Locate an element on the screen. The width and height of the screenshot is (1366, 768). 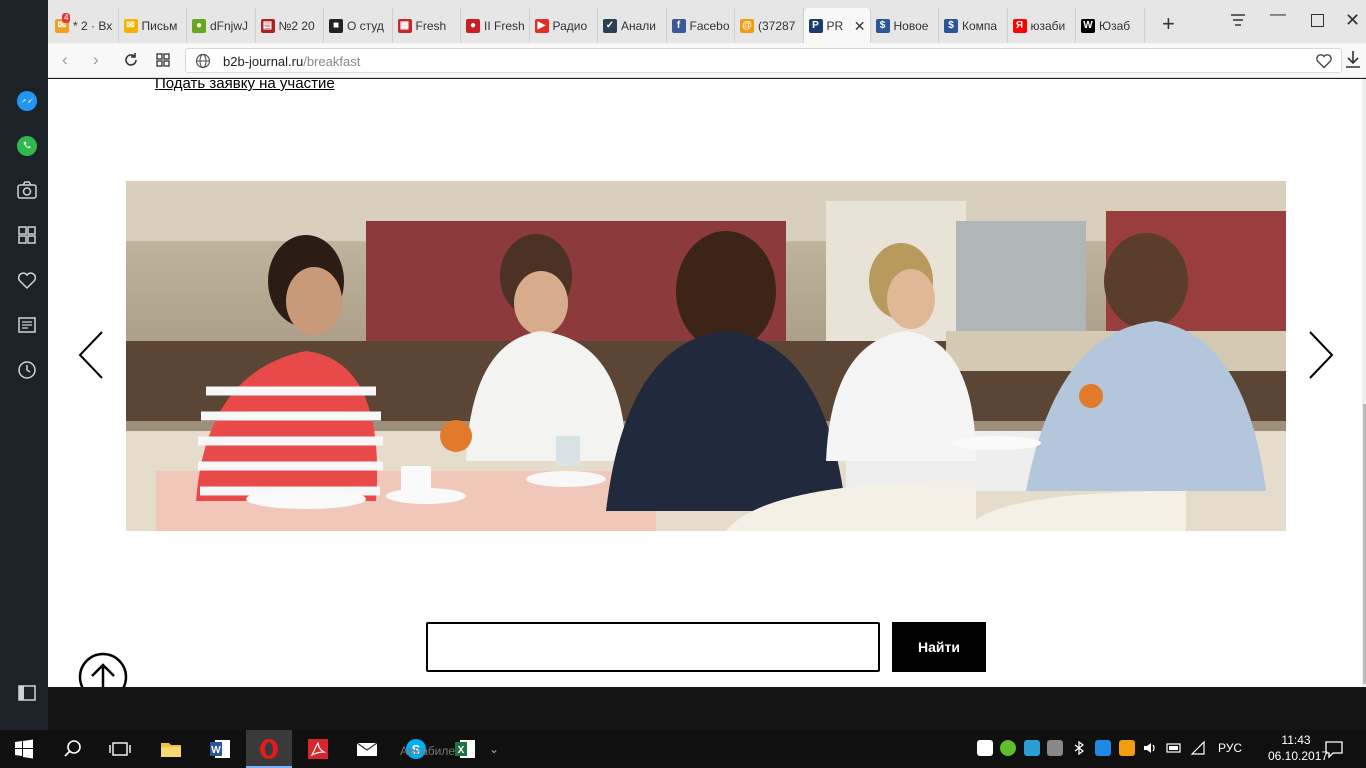
battery-icon is located at coordinates (1174, 748).